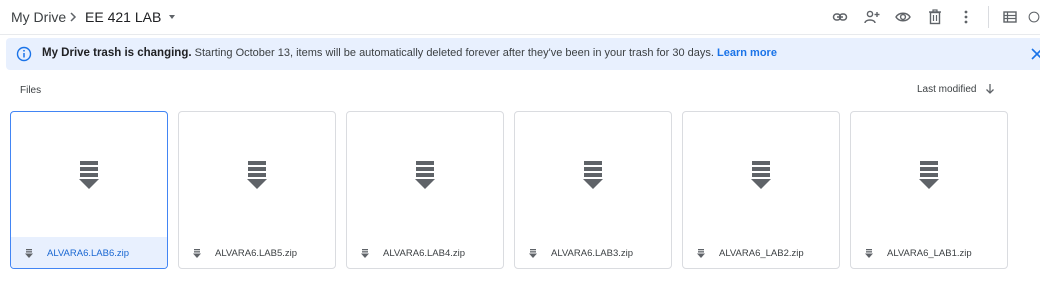 The height and width of the screenshot is (288, 1040). Describe the element at coordinates (946, 89) in the screenshot. I see `sort-by-button: Last modified` at that location.